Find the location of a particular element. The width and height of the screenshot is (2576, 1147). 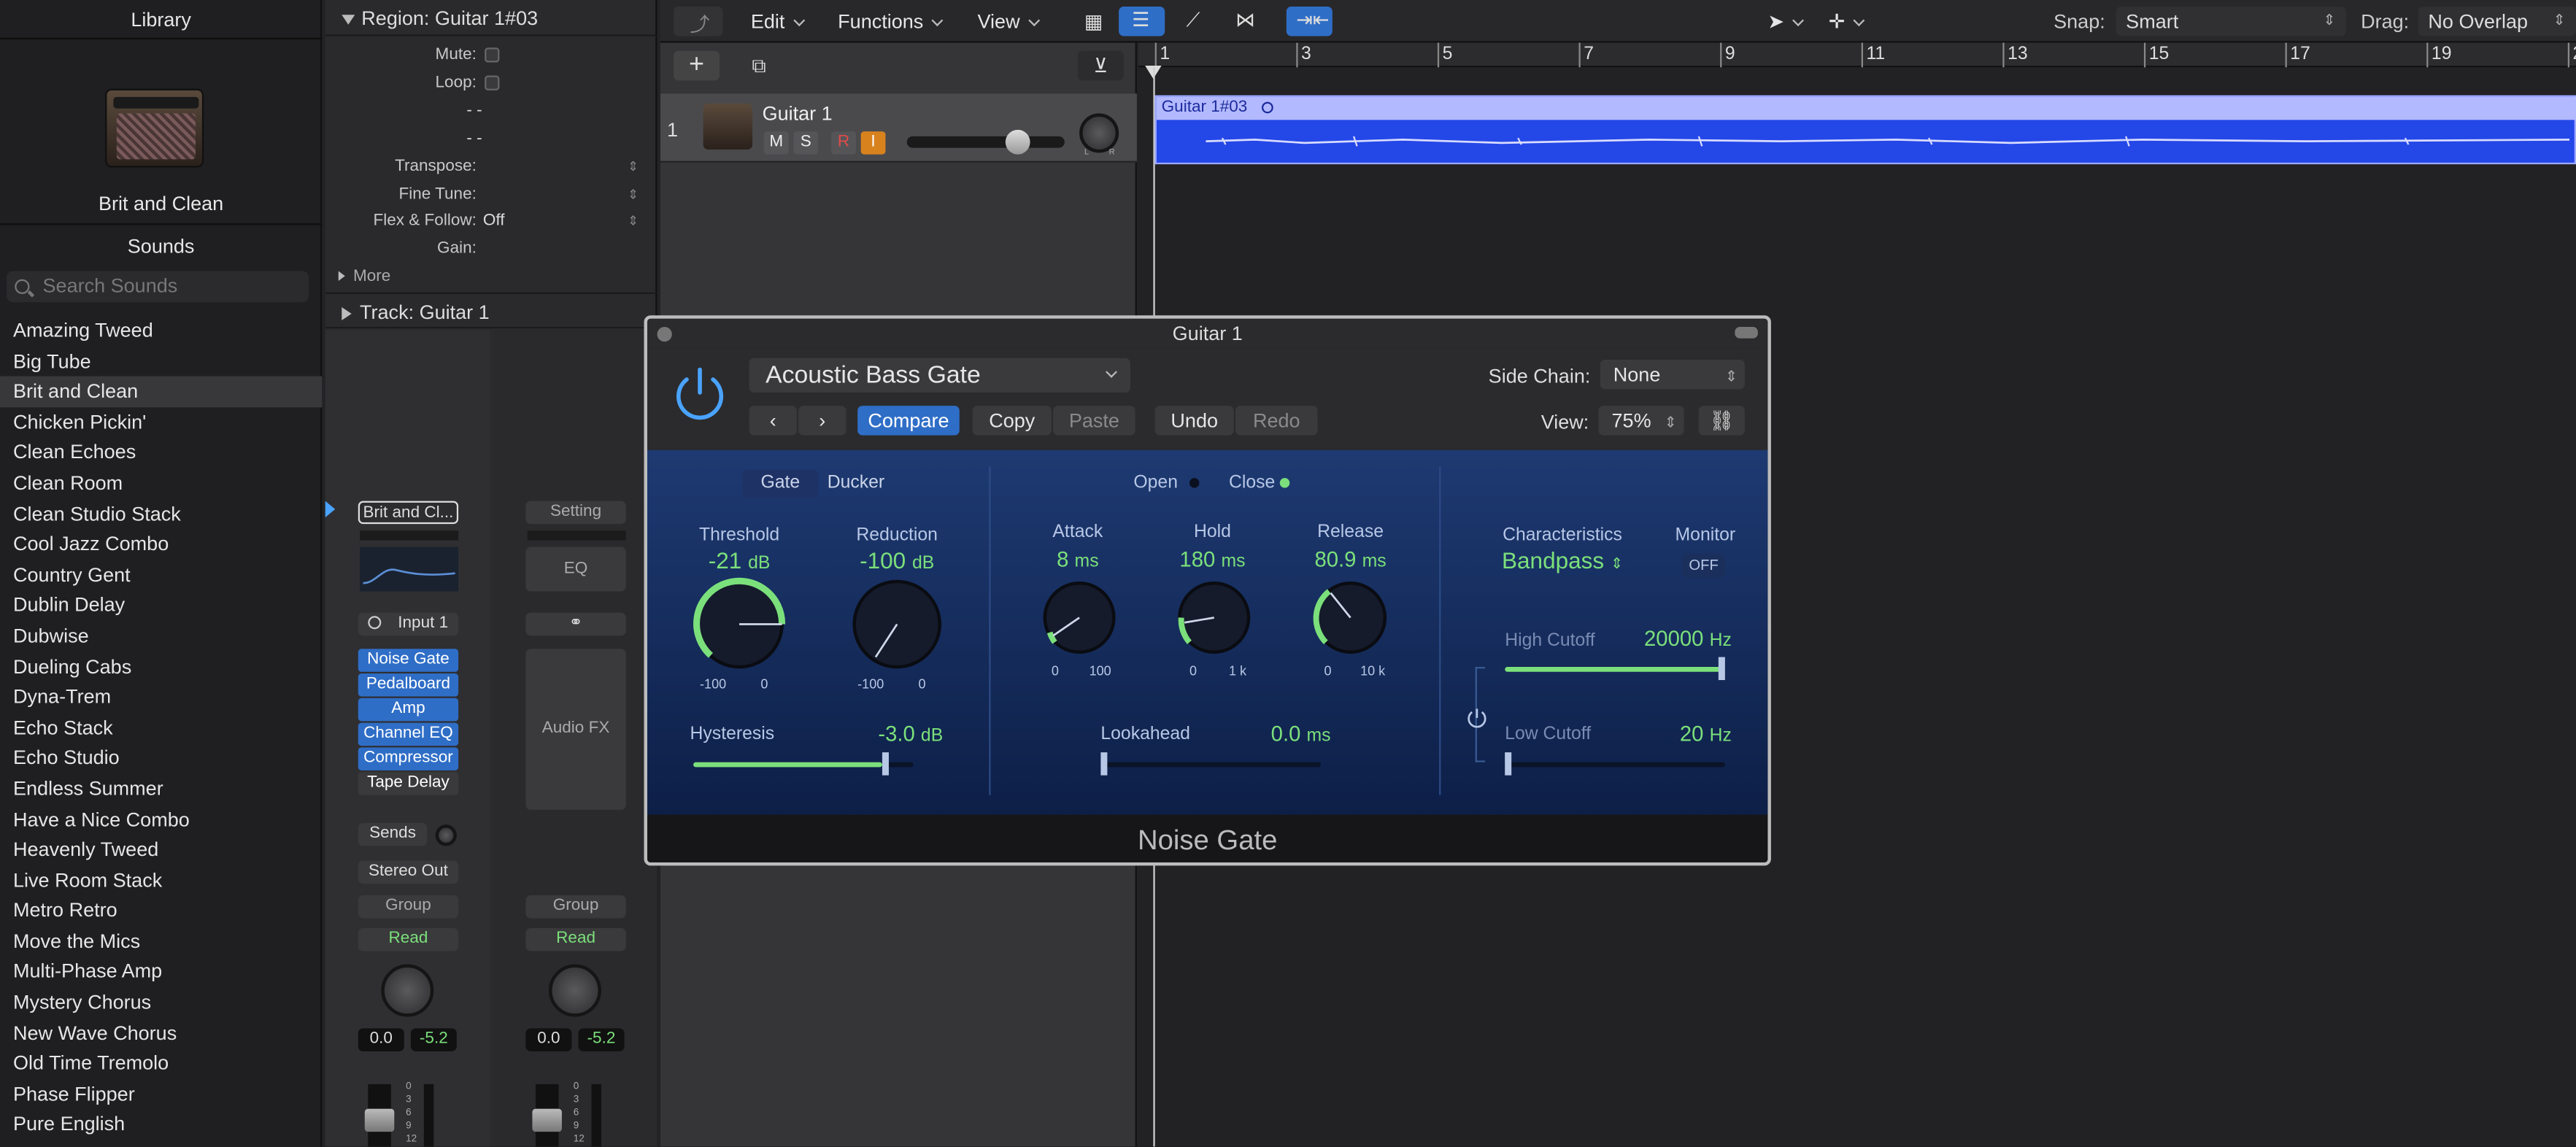

track-header: Track: Guitar 1 is located at coordinates (492, 311).